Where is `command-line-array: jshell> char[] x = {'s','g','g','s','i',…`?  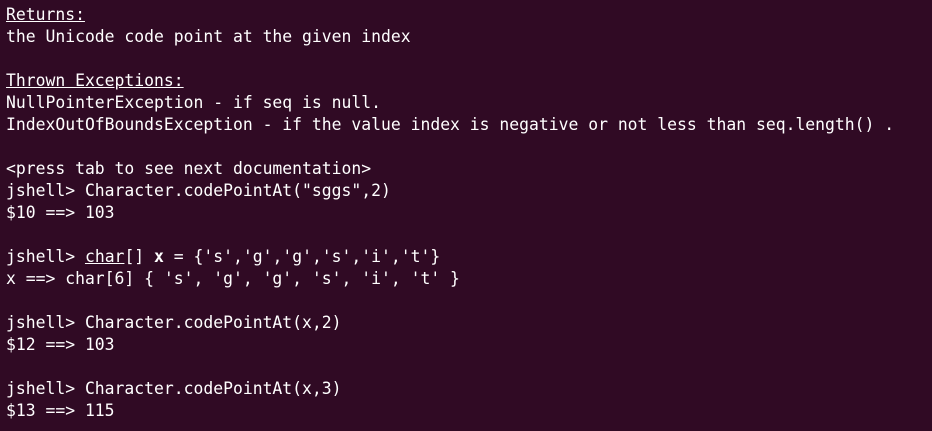
command-line-array: jshell> char[] x = {'s','g','g','s','i',… is located at coordinates (469, 257).